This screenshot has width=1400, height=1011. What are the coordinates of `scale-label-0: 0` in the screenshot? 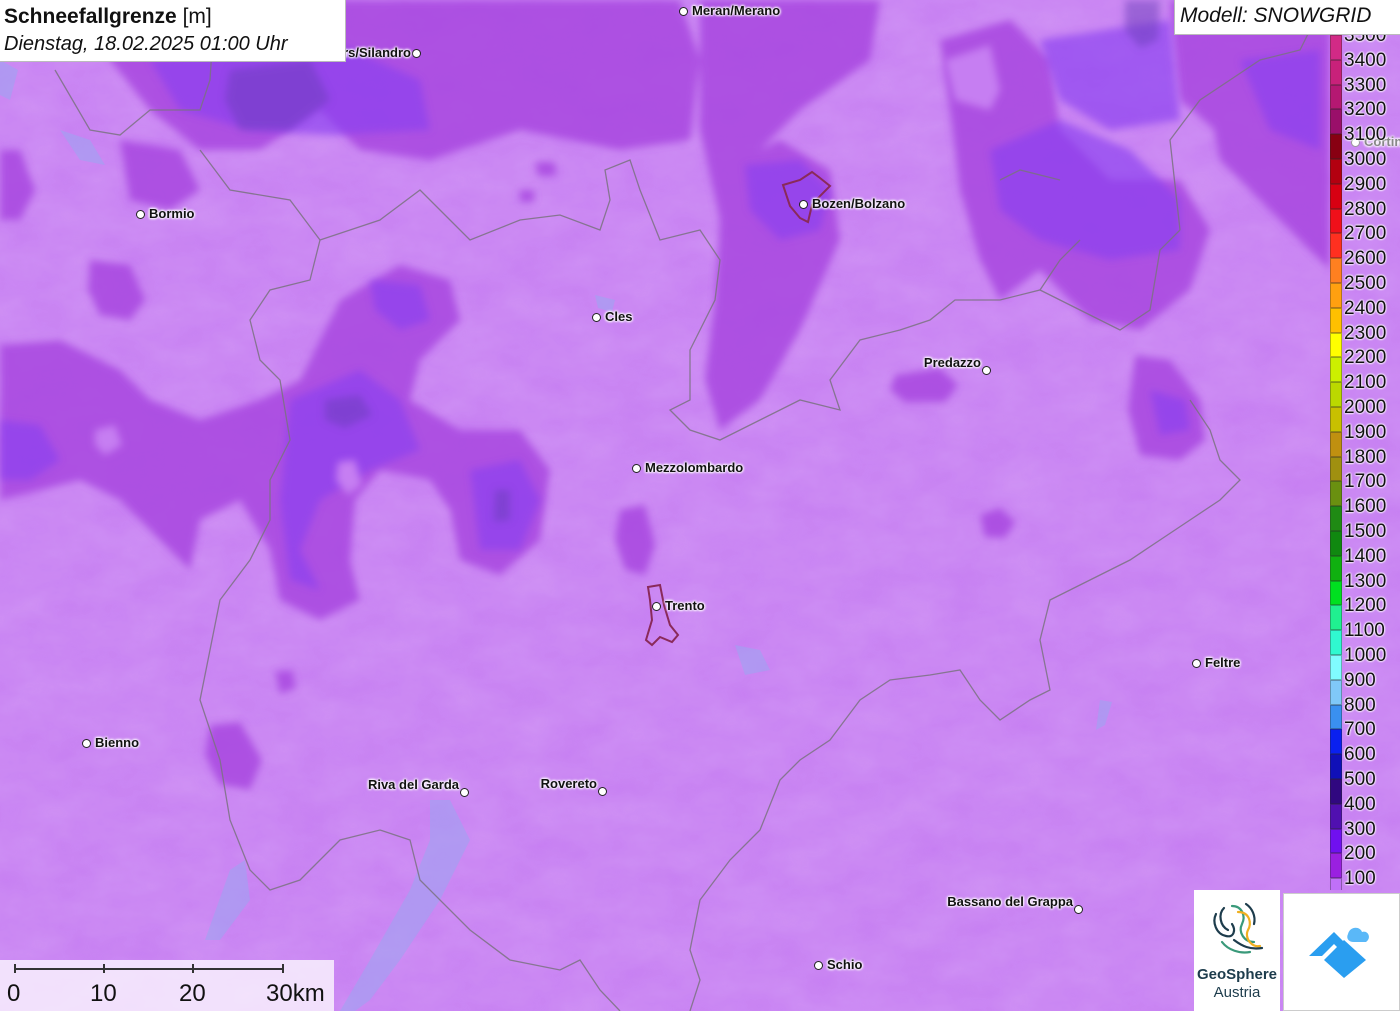 It's located at (14, 993).